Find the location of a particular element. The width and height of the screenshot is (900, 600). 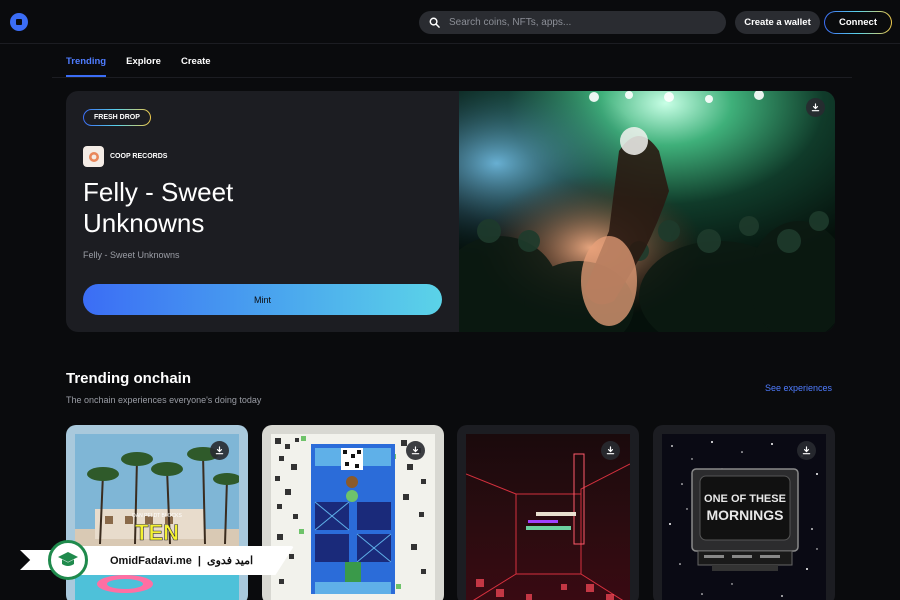

watermark-banner: OmidFadavi.me | امید فدوی is located at coordinates (178, 560).